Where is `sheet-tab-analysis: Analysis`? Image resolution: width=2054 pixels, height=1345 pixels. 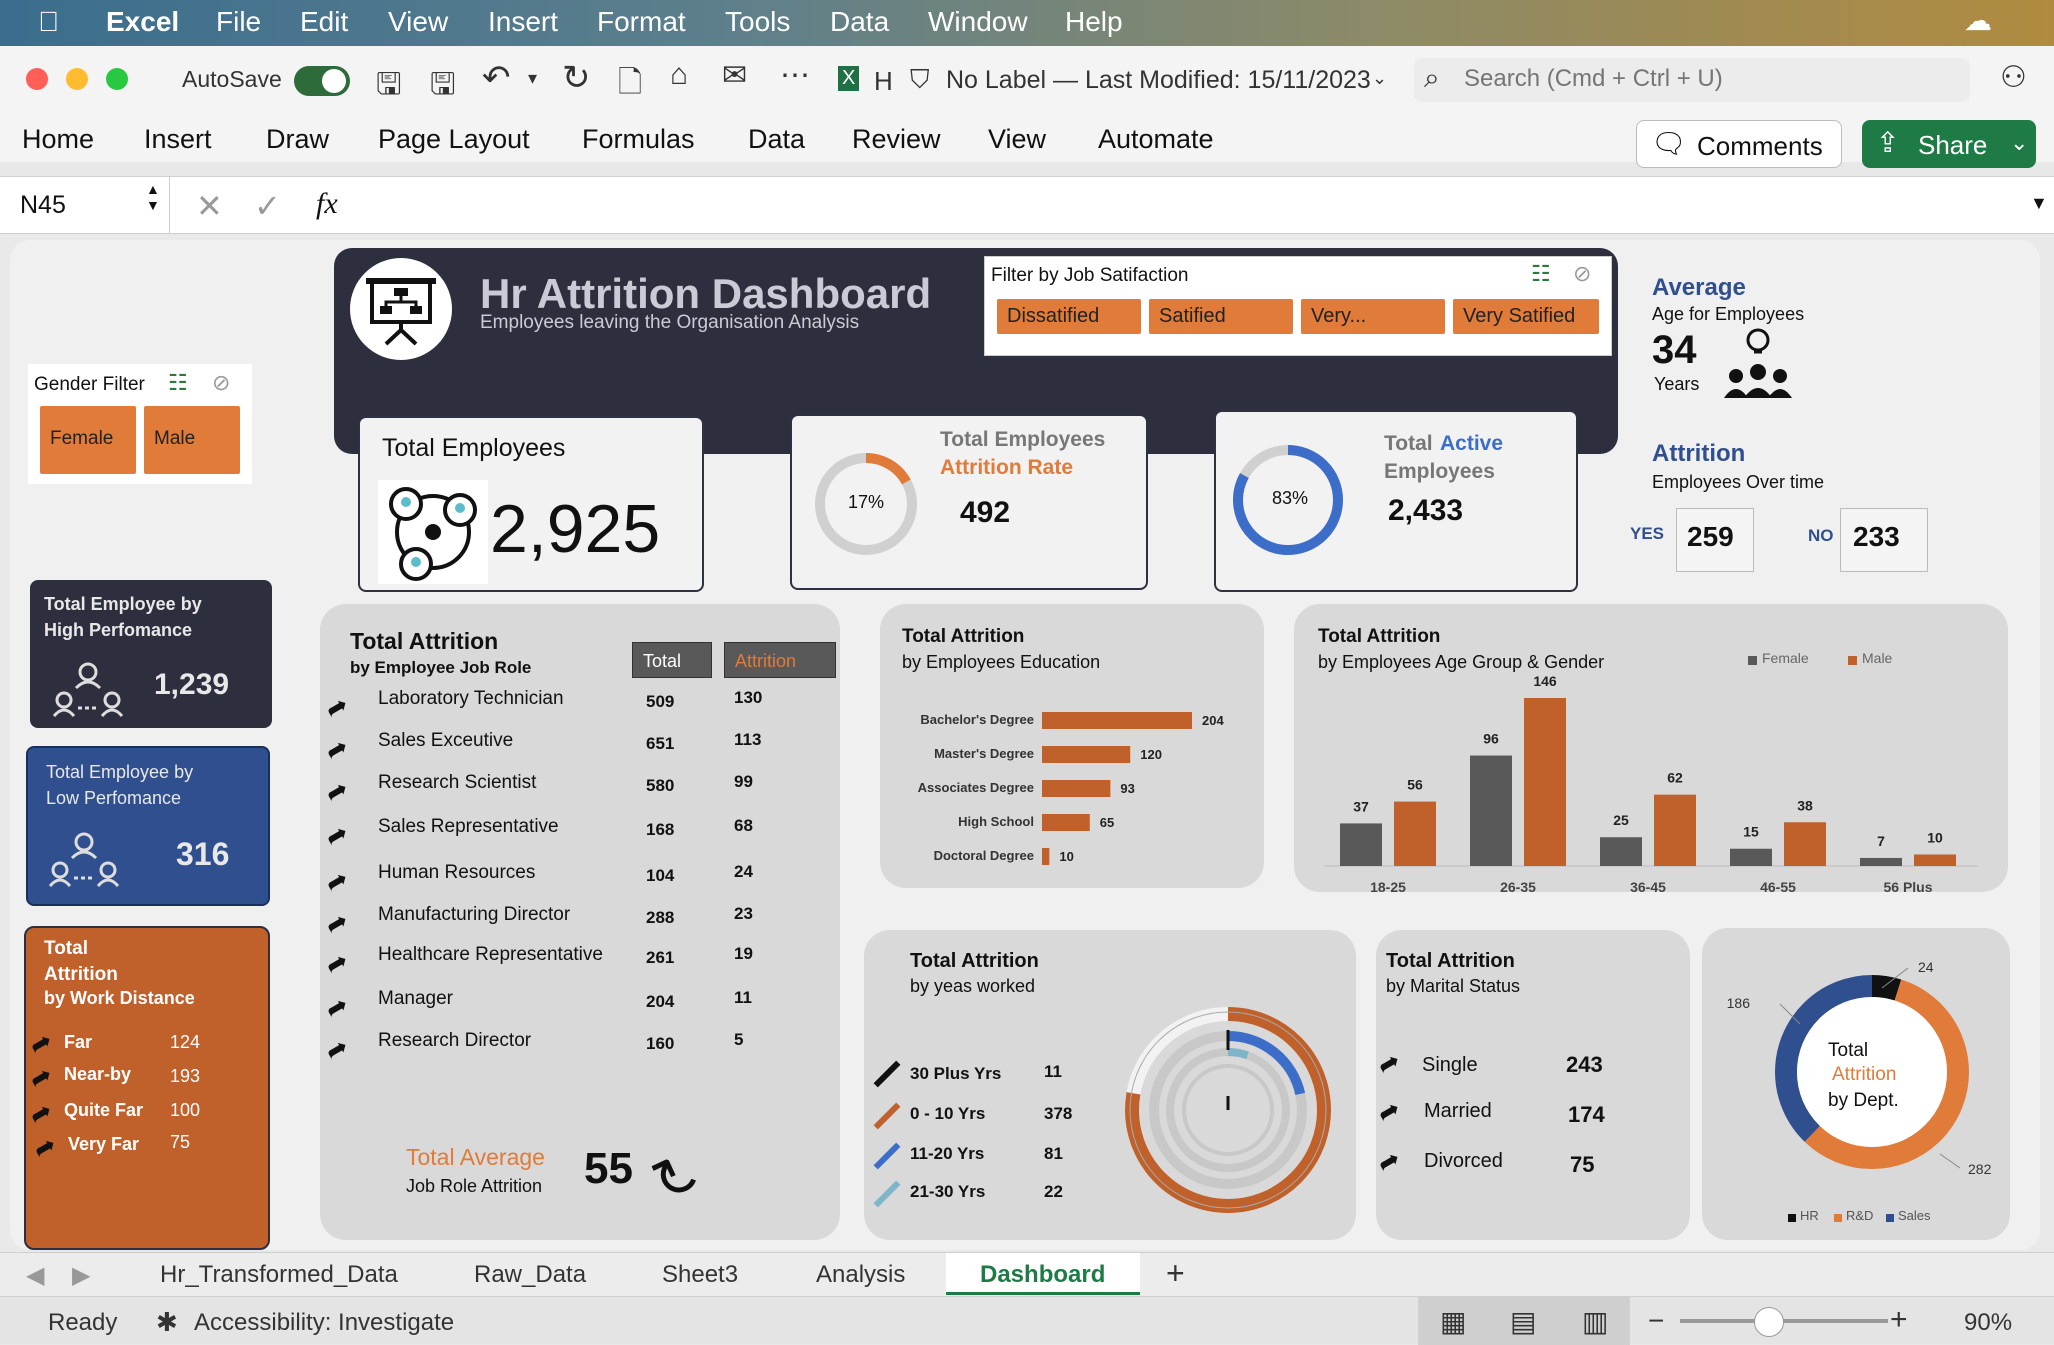 sheet-tab-analysis: Analysis is located at coordinates (860, 1275).